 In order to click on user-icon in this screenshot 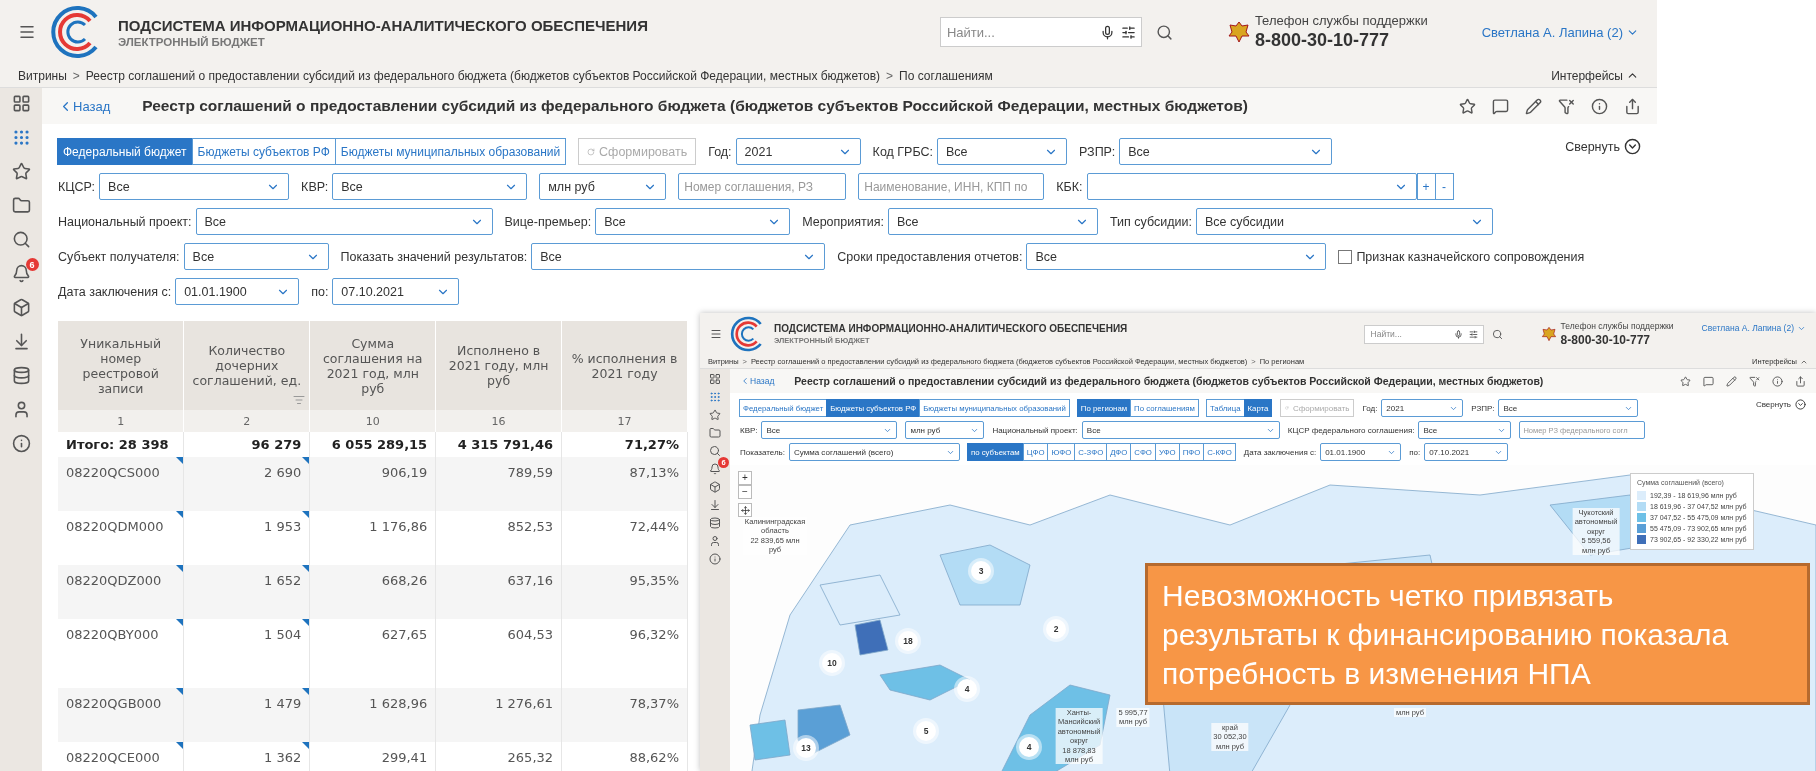, I will do `click(715, 541)`.